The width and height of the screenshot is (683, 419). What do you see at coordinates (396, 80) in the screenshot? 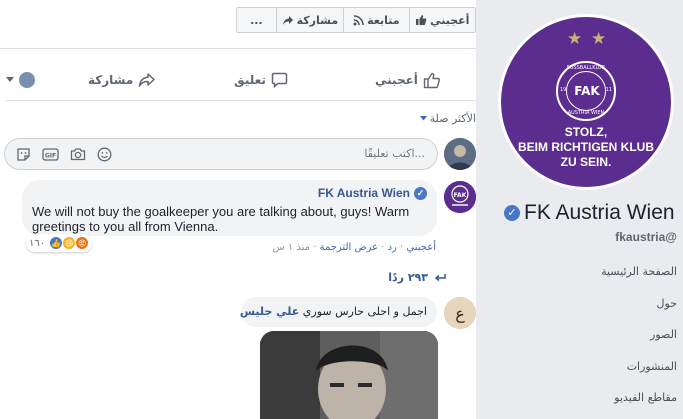
I see `post-like-label: أعجبني` at bounding box center [396, 80].